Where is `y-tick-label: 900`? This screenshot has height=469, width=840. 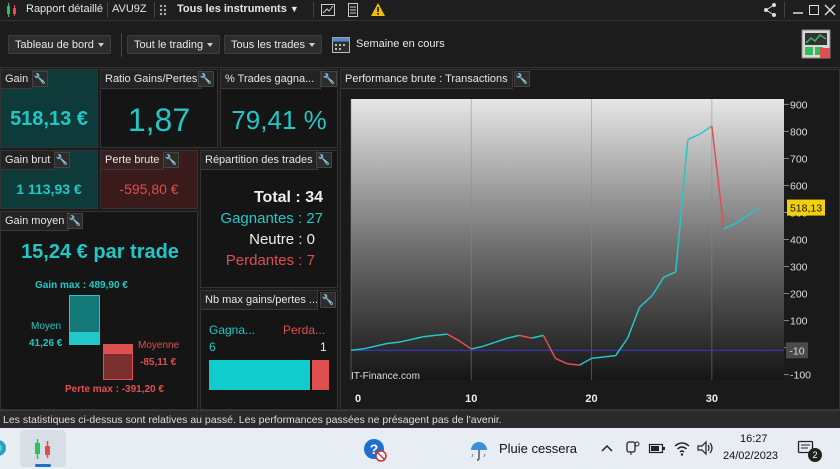
y-tick-label: 900 is located at coordinates (799, 105).